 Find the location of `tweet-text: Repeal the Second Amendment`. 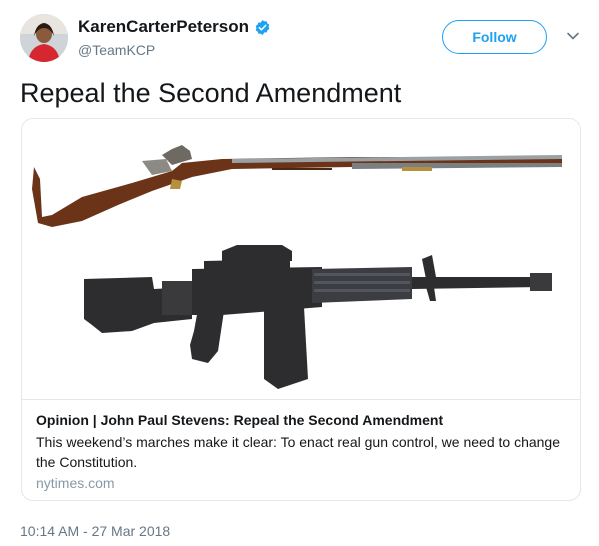

tweet-text: Repeal the Second Amendment is located at coordinates (211, 93).